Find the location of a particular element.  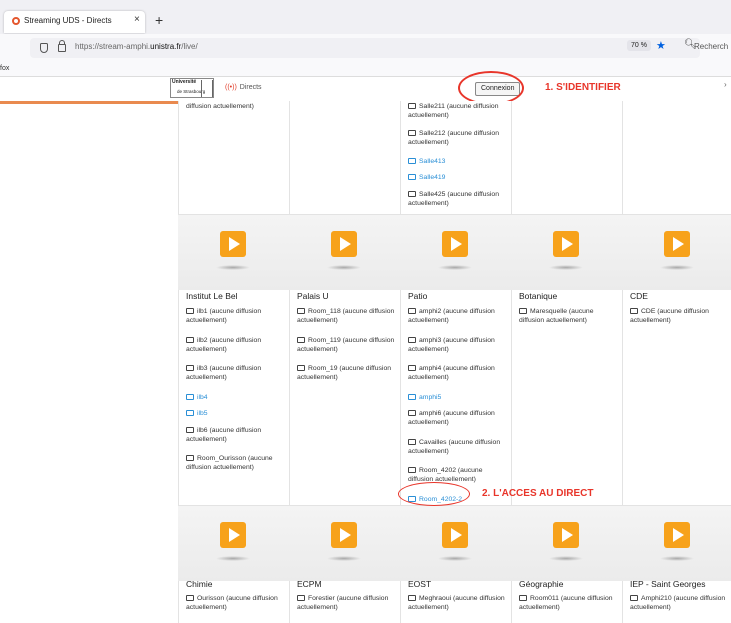

building-title: IEP - Saint Georges is located at coordinates (668, 584).